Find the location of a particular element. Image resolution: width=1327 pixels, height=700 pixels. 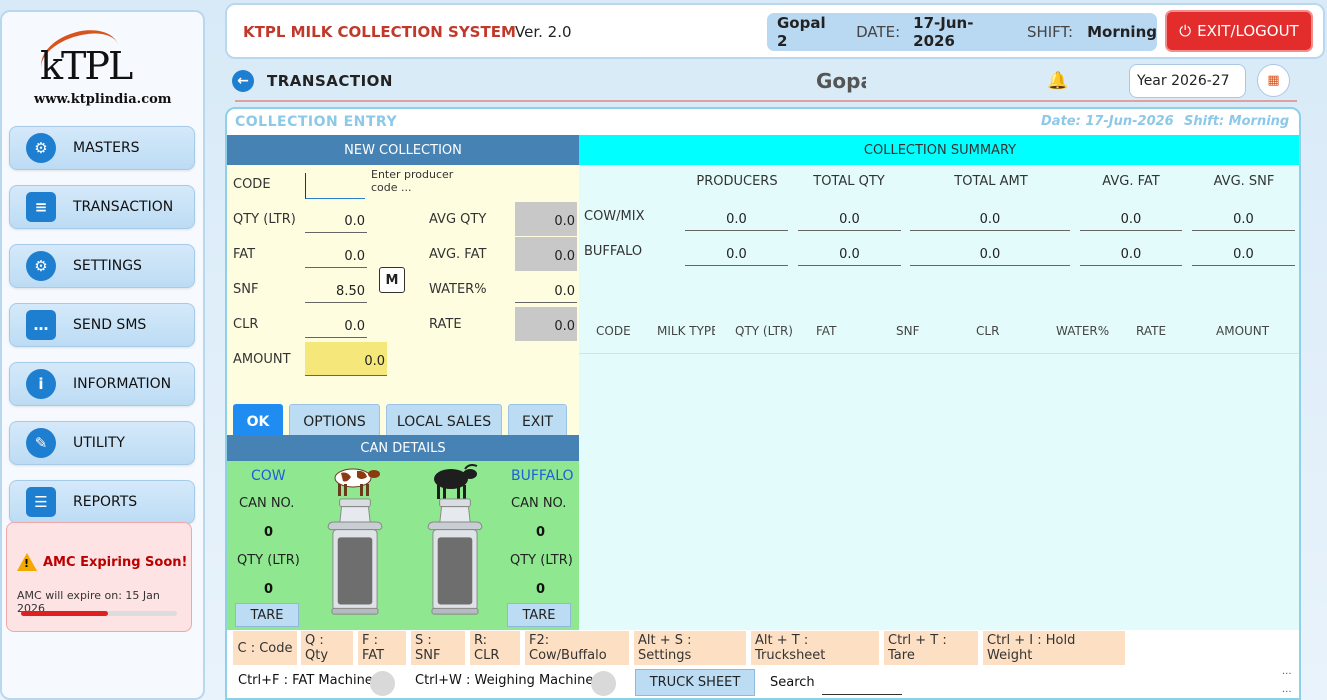

code-input is located at coordinates (335, 186).